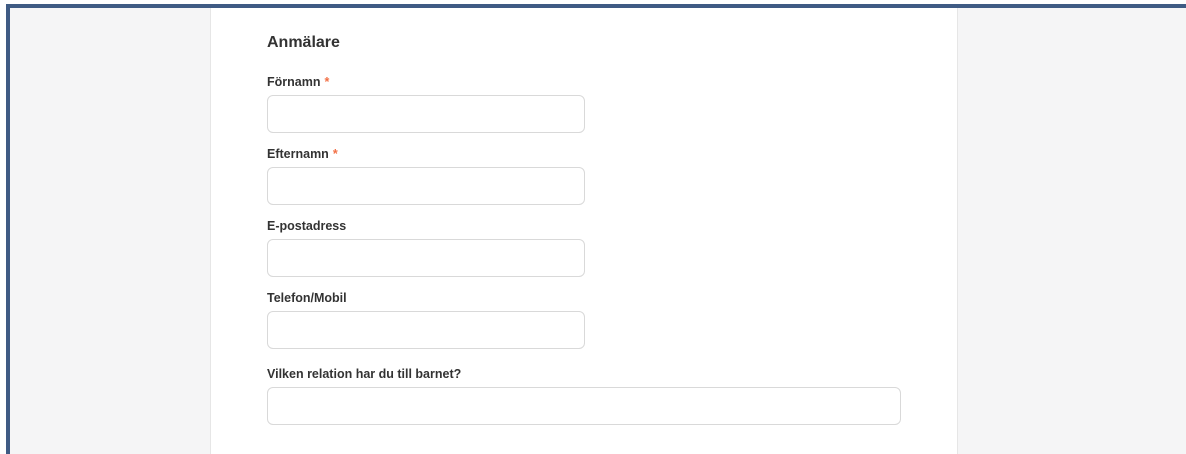  I want to click on relation-label: Vilken relation har du till barnet?, so click(364, 374).